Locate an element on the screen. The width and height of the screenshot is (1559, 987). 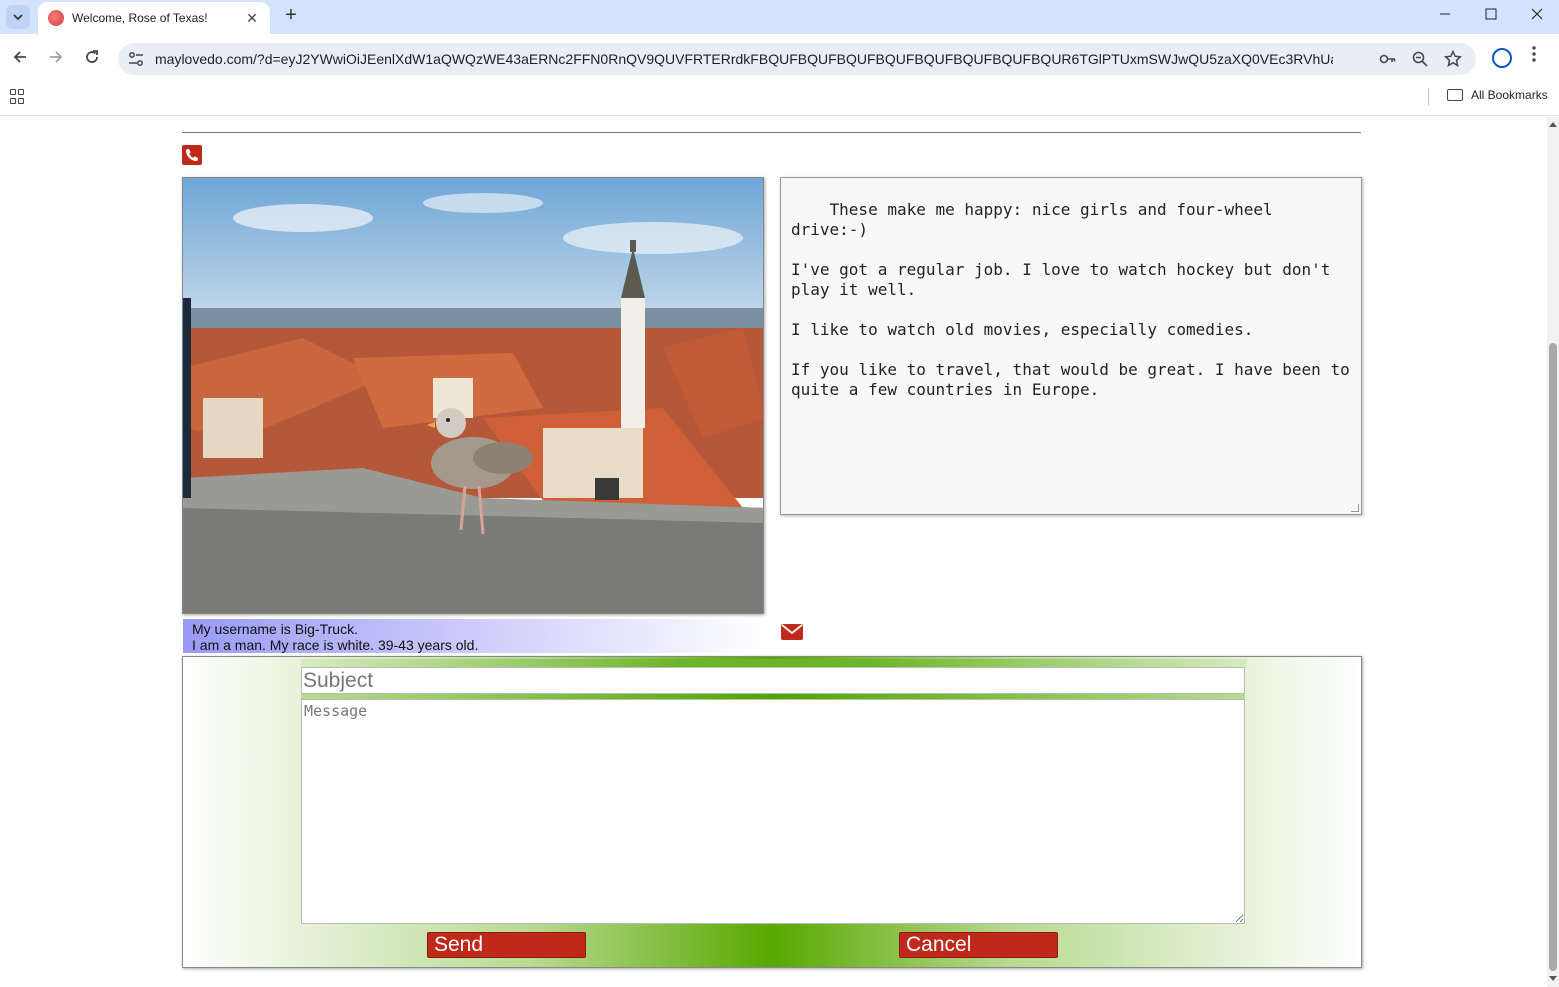
maximize-icon is located at coordinates (1491, 14).